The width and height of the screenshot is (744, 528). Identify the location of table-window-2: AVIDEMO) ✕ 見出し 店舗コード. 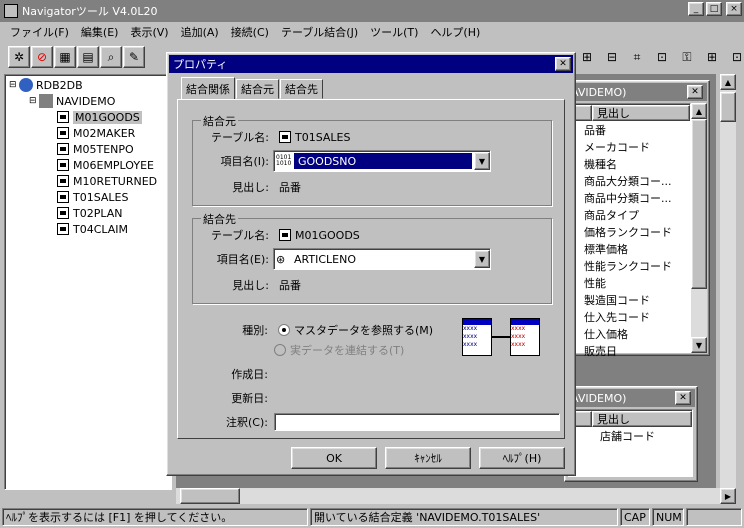
(631, 434).